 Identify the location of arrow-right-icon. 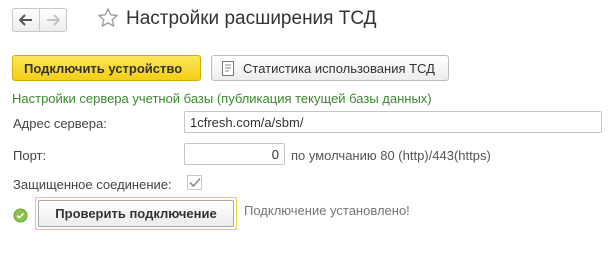
(53, 20).